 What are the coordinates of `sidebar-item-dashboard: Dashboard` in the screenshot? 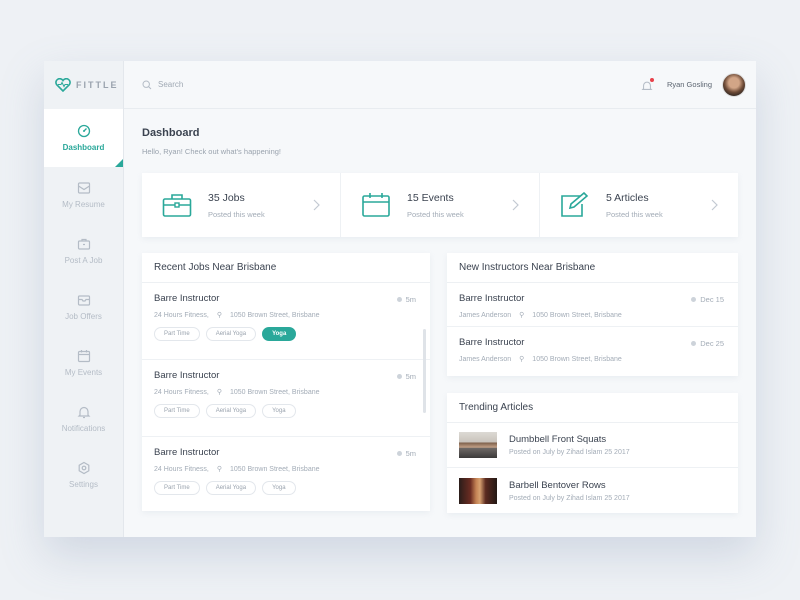 It's located at (83, 138).